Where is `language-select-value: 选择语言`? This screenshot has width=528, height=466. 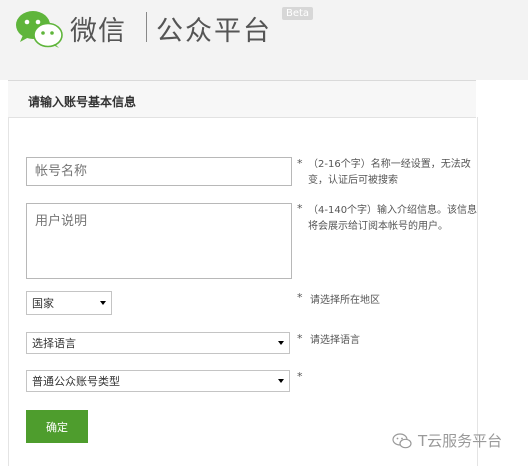 language-select-value: 选择语言 is located at coordinates (54, 343).